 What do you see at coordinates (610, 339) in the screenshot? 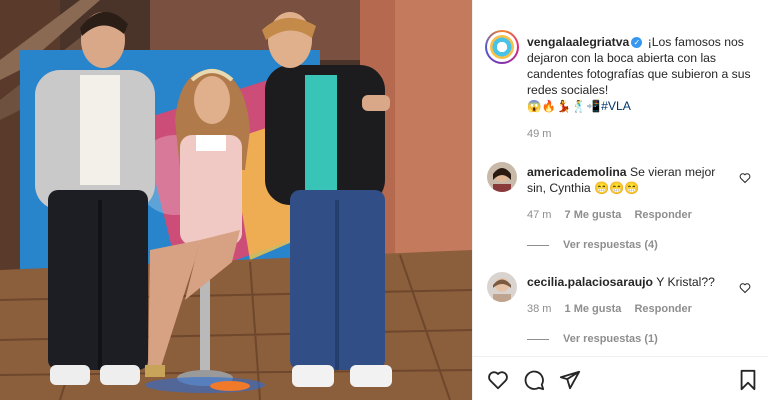
I see `view-replies-label: Ver respuestas (1)` at bounding box center [610, 339].